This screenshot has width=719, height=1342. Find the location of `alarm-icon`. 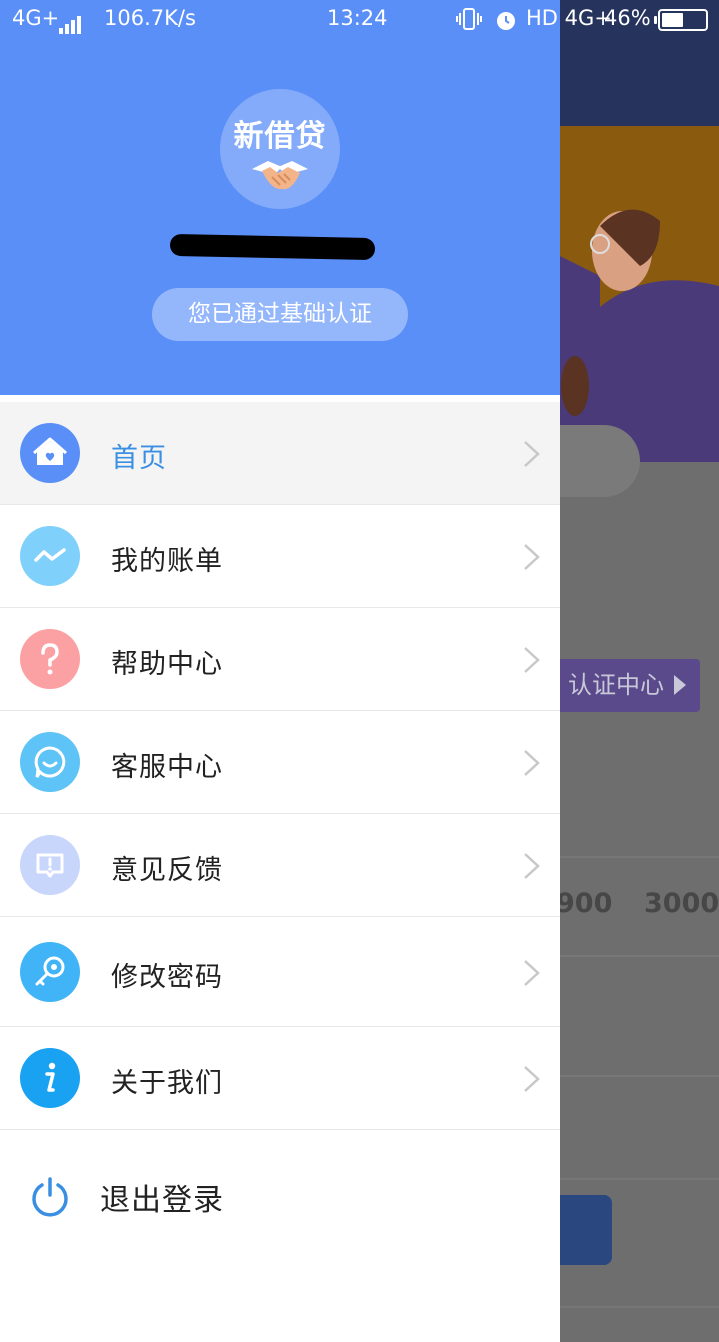

alarm-icon is located at coordinates (506, 22).